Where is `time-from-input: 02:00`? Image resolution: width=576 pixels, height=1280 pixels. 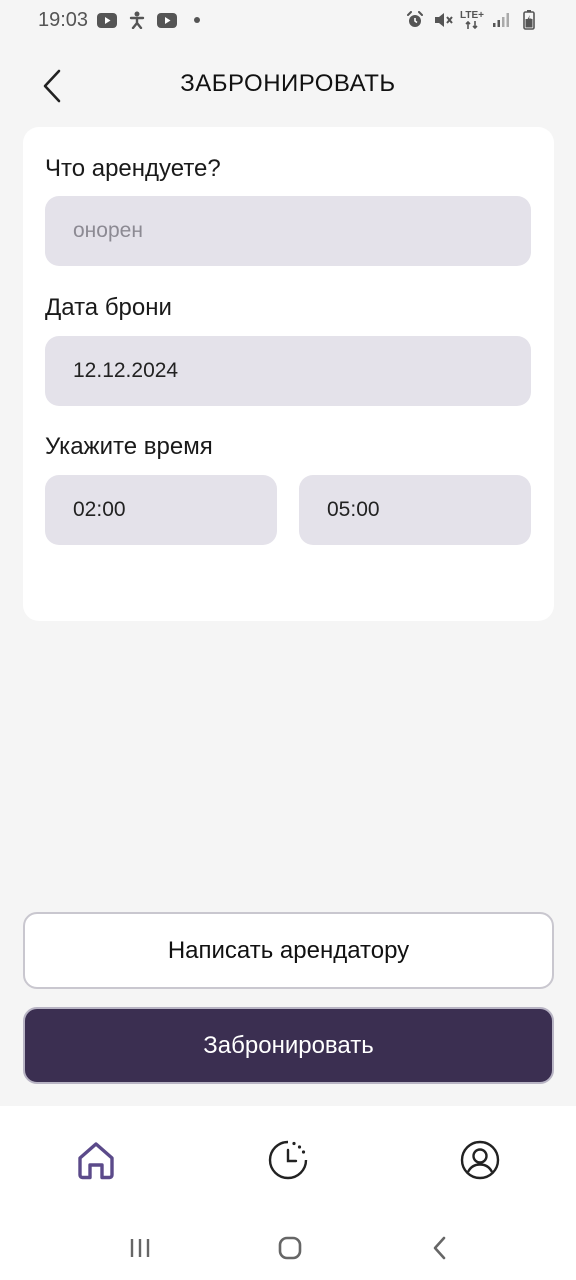
time-from-input: 02:00 is located at coordinates (161, 510).